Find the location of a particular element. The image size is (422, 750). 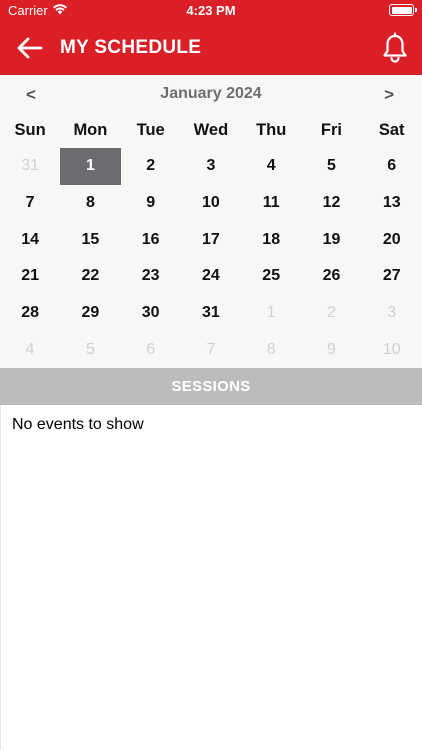

calendar-day: 13 is located at coordinates (392, 203).